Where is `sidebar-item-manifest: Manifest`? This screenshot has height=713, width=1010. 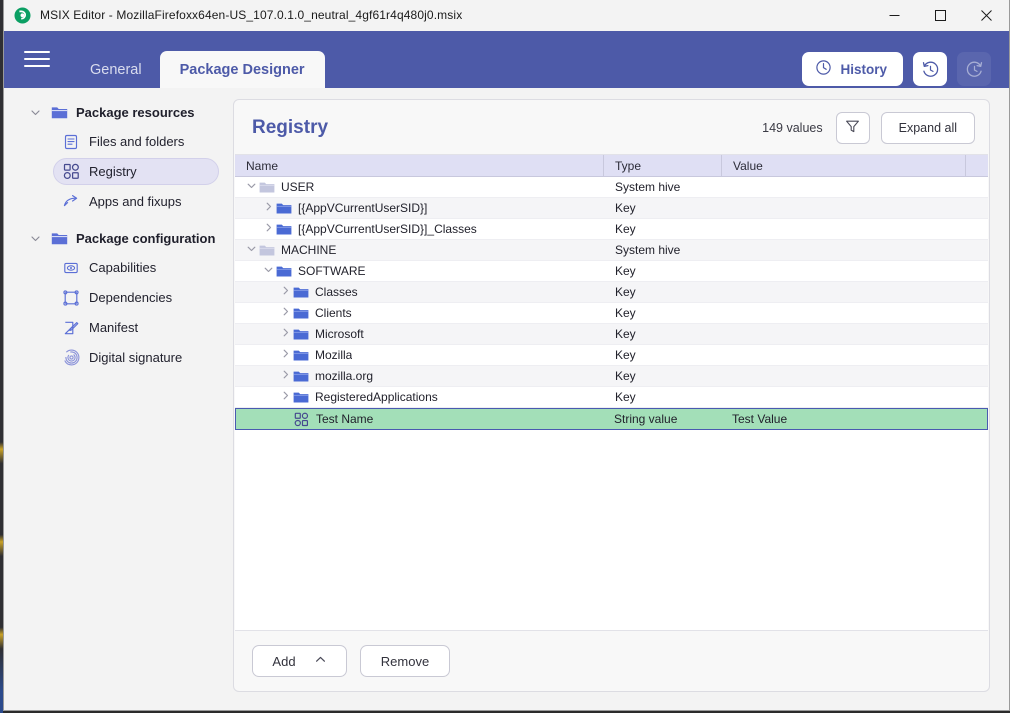 sidebar-item-manifest: Manifest is located at coordinates (136, 327).